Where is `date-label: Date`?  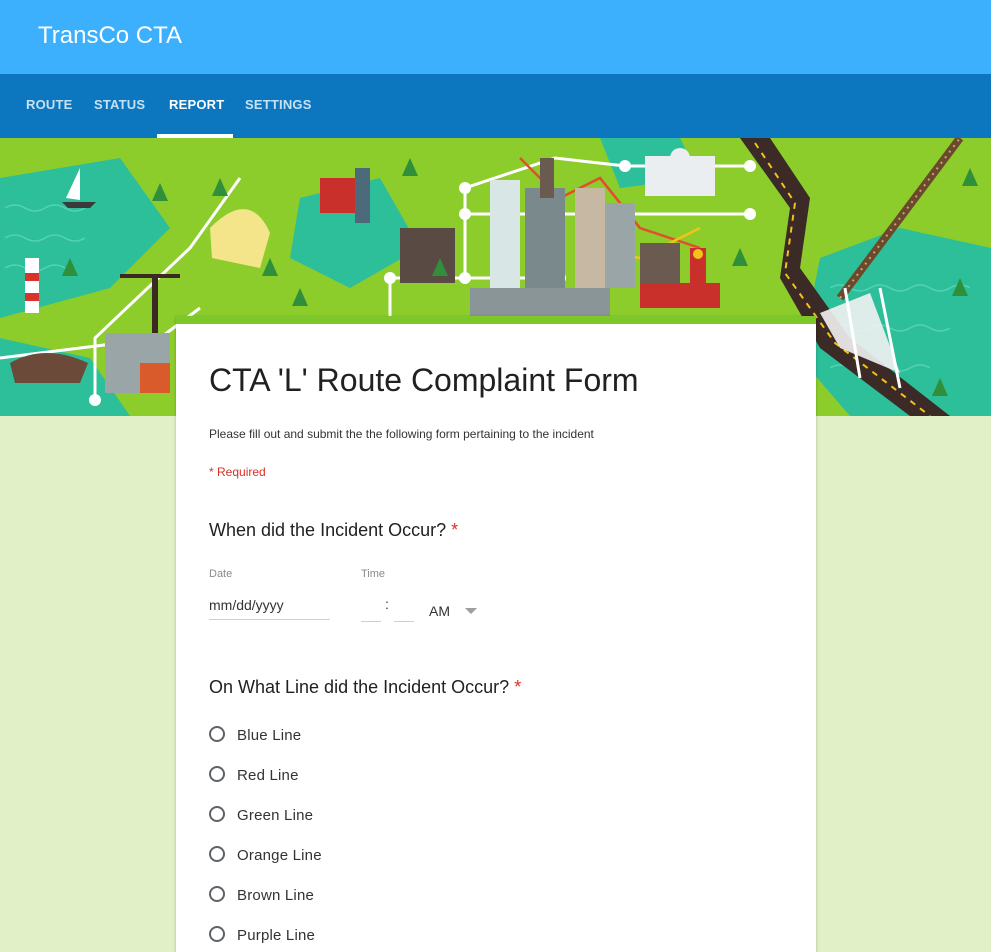 date-label: Date is located at coordinates (221, 574).